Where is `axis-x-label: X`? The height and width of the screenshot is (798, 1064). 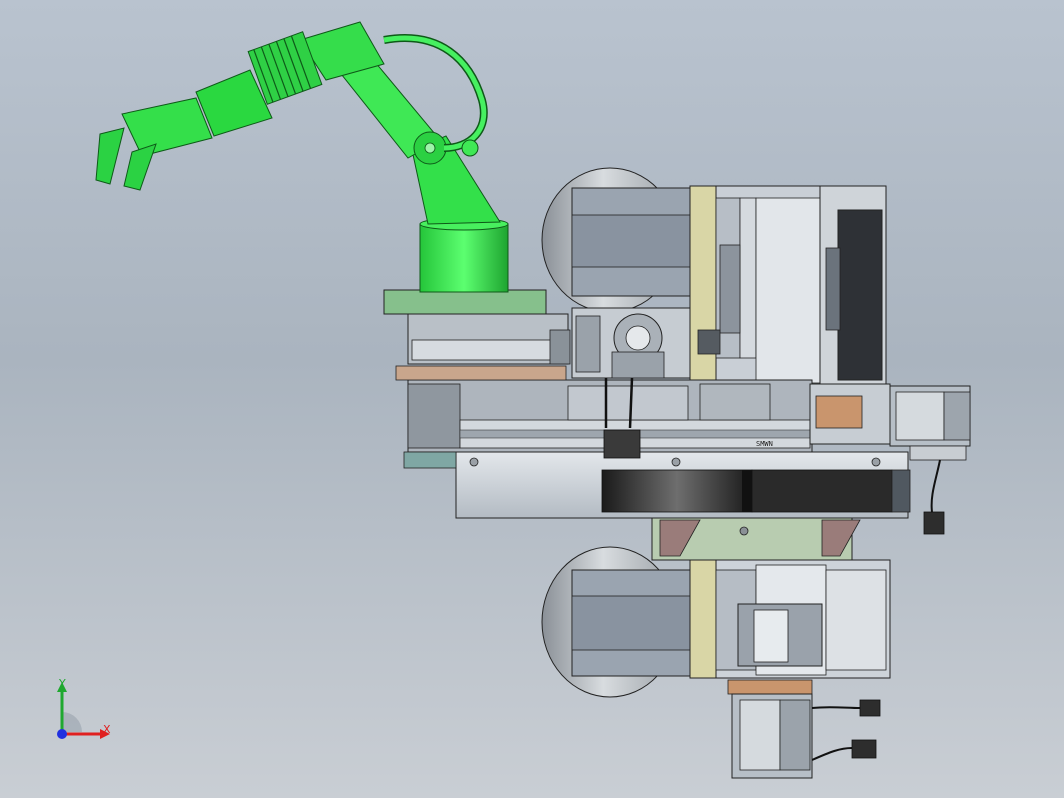
axis-x-label: X is located at coordinates (107, 729).